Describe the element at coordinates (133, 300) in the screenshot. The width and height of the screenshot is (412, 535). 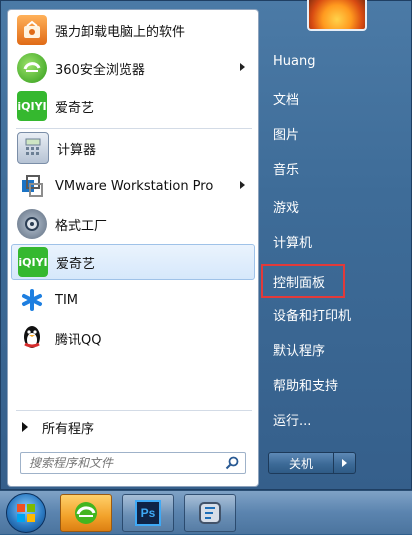
I see `program-item-tim: TIM` at that location.